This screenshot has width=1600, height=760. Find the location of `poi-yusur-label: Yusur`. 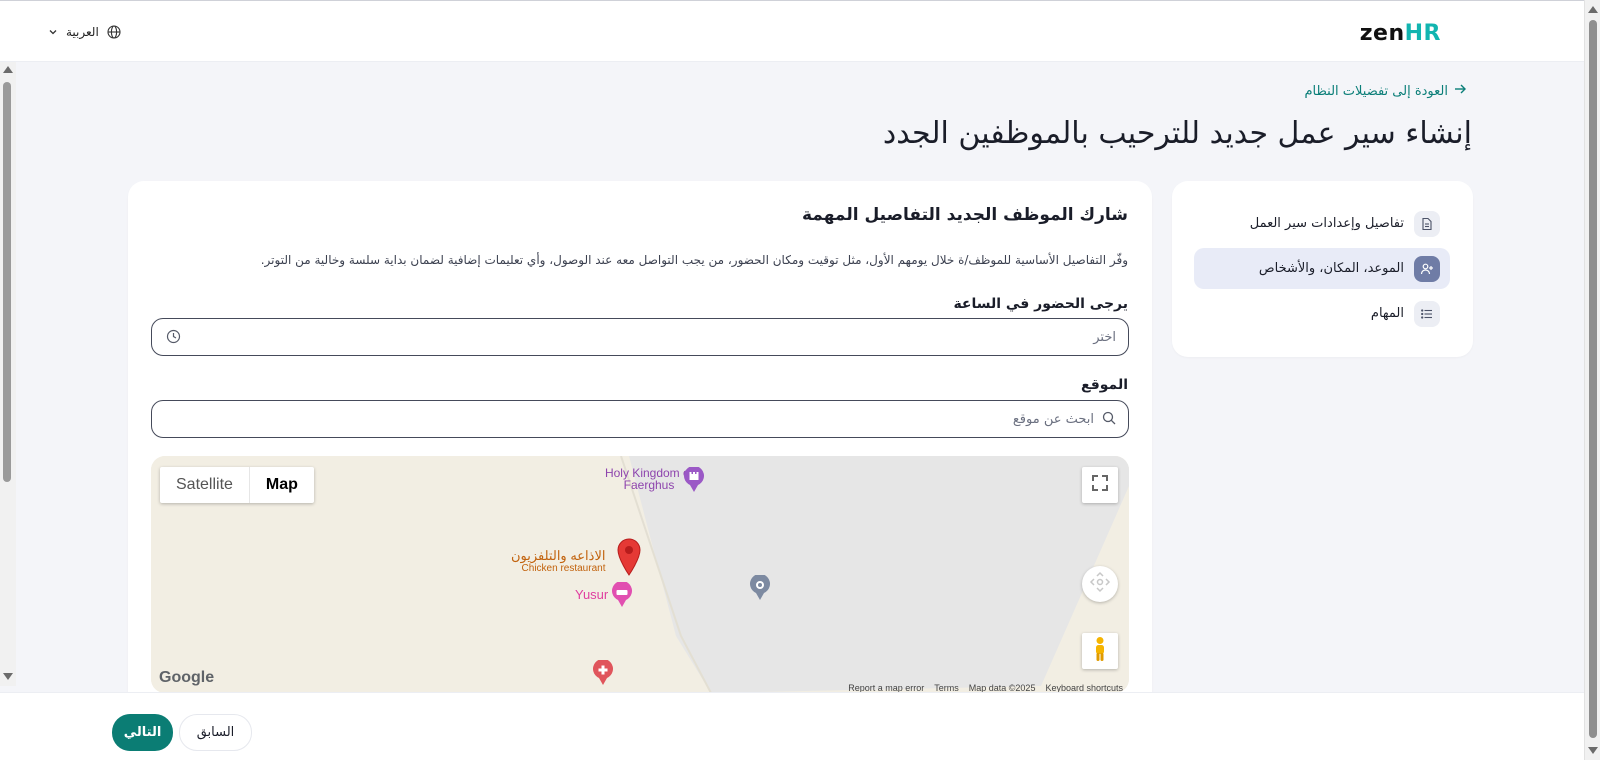

poi-yusur-label: Yusur is located at coordinates (591, 594).